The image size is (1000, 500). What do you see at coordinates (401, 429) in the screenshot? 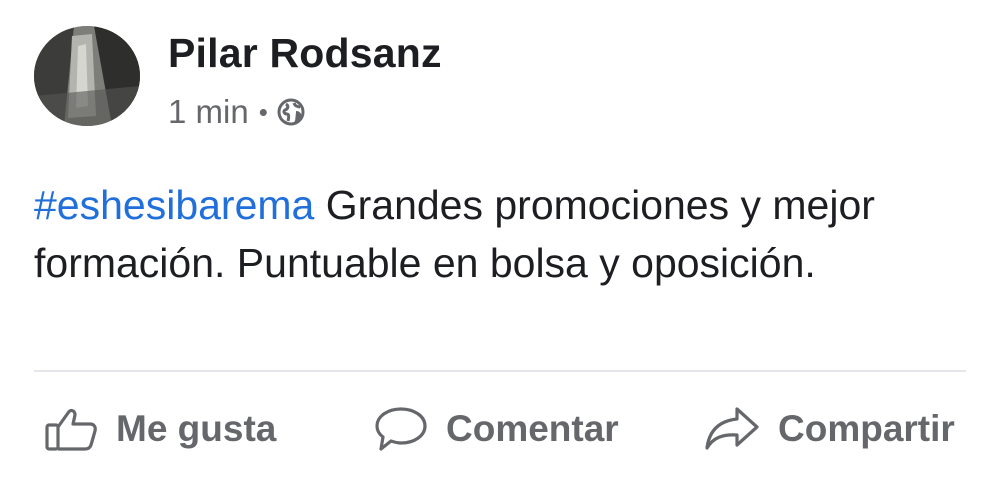
I see `comment-icon` at bounding box center [401, 429].